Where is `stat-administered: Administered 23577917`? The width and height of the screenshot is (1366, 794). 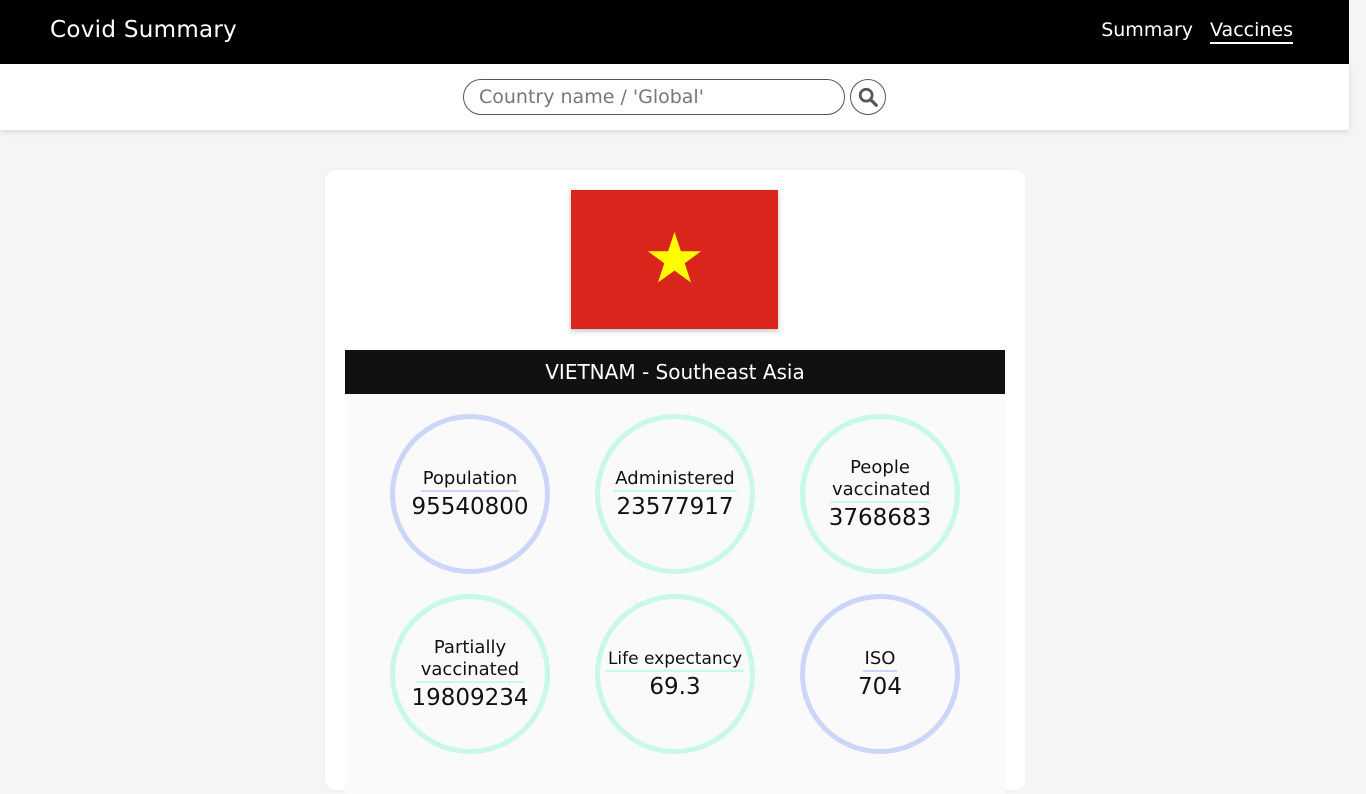 stat-administered: Administered 23577917 is located at coordinates (675, 494).